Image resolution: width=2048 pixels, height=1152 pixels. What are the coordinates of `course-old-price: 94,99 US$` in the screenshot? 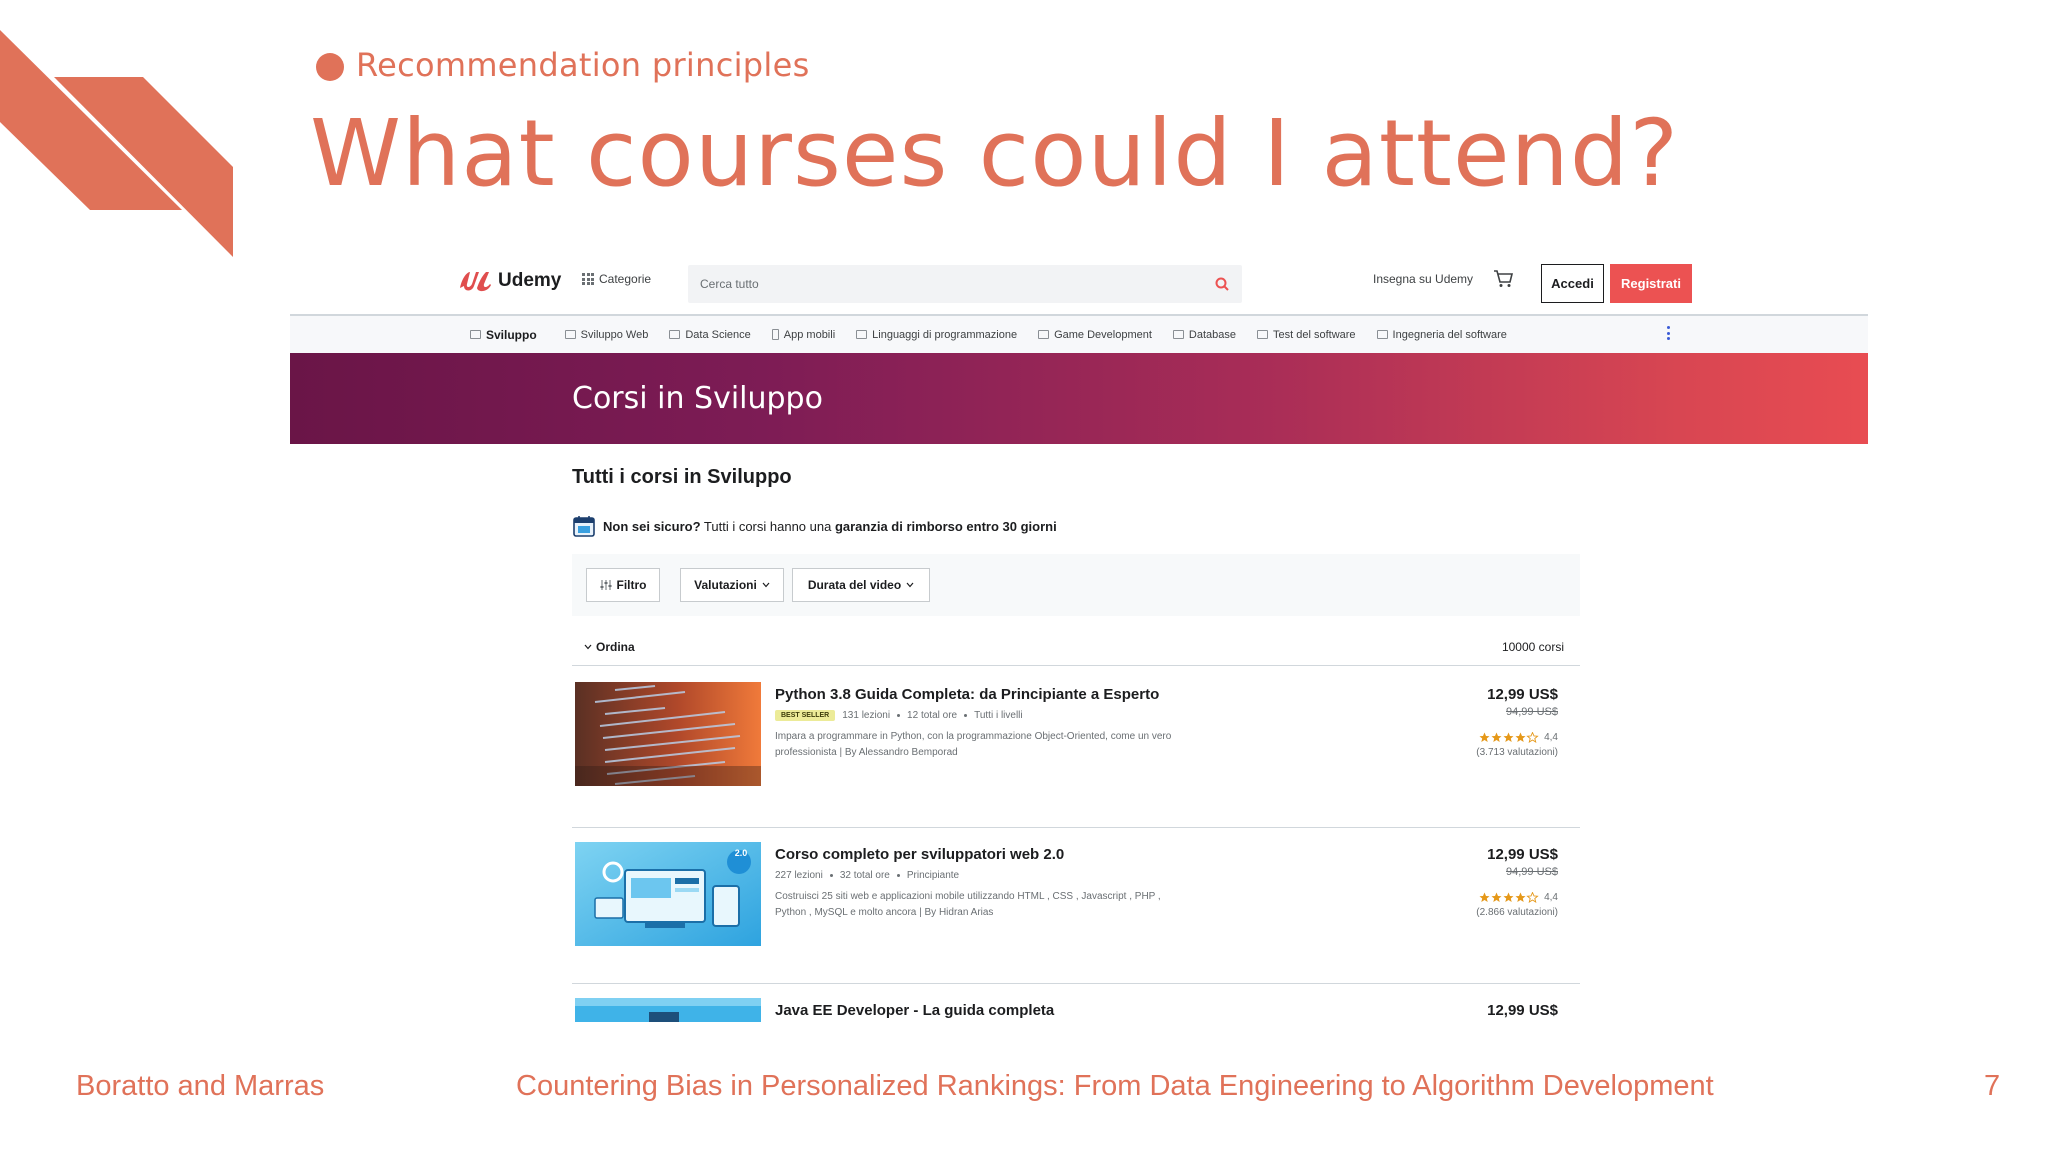 It's located at (1532, 712).